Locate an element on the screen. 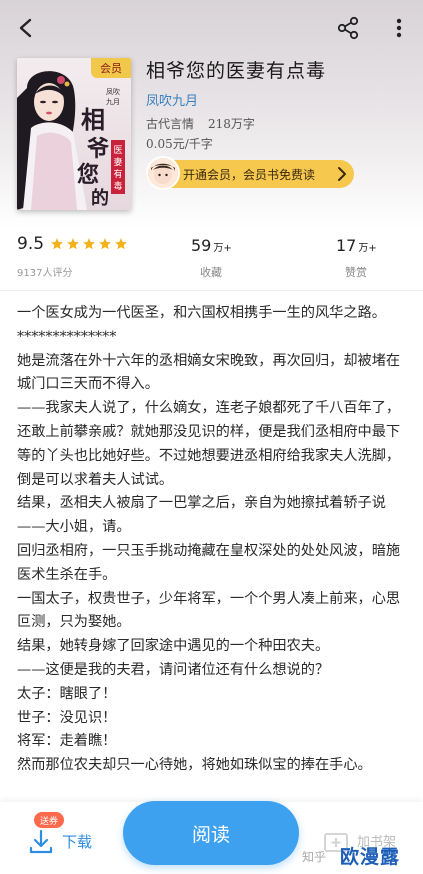  watermark-zhihu: 知乎 is located at coordinates (314, 857).